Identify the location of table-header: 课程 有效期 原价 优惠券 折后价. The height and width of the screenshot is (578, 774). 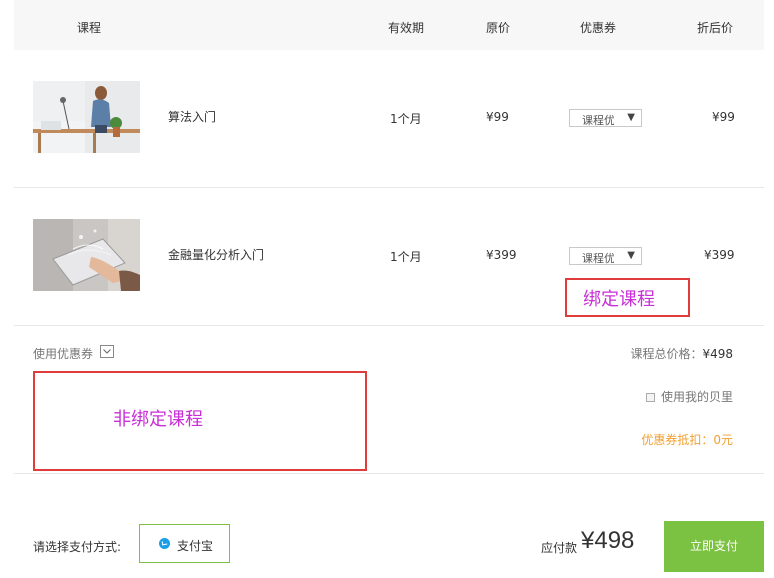
(389, 25).